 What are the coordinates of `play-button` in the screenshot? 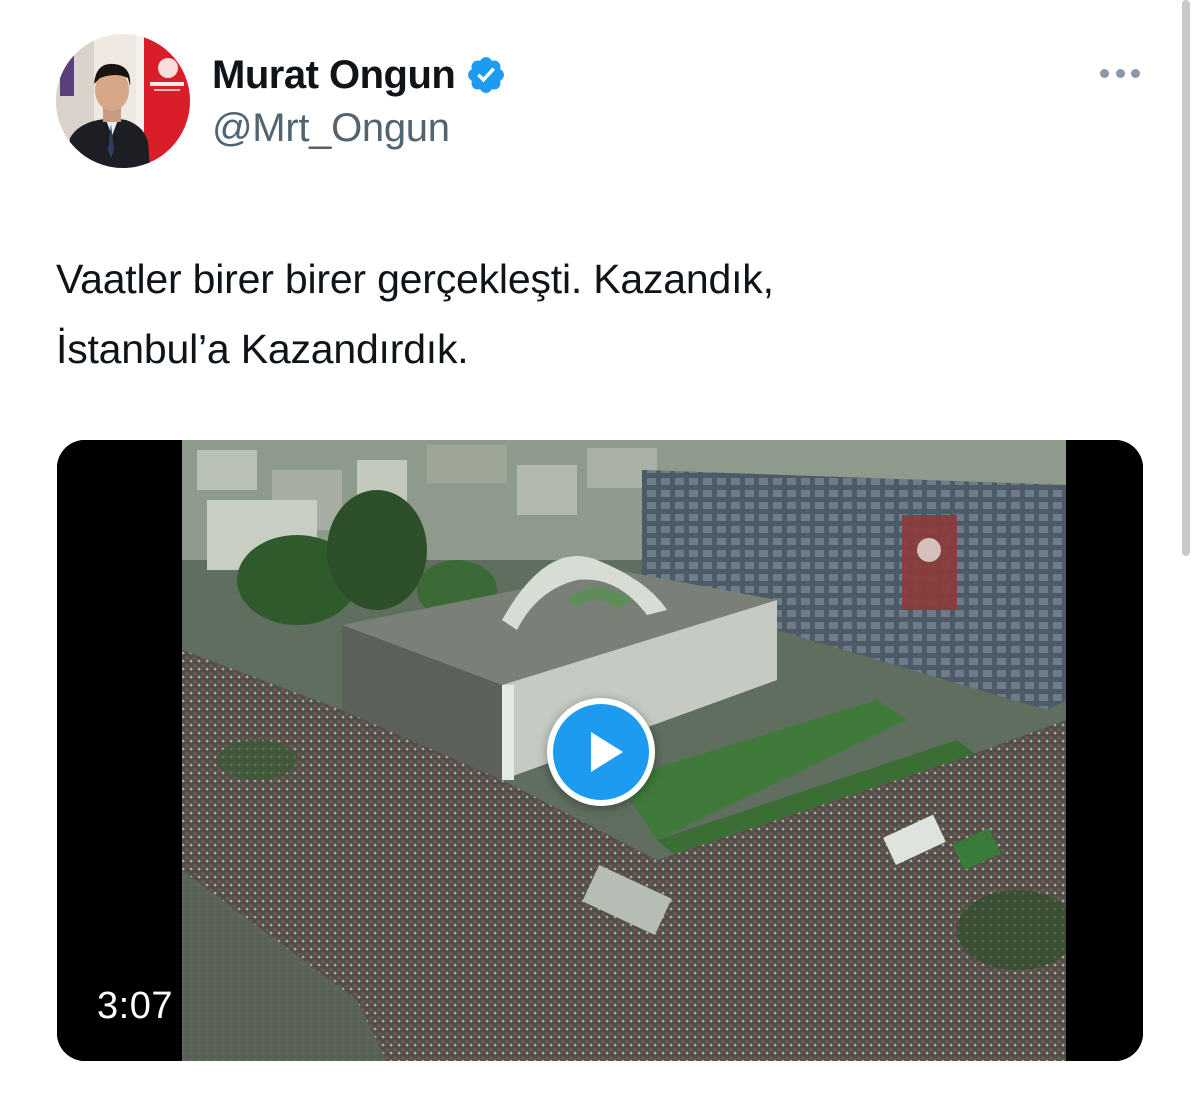 It's located at (601, 752).